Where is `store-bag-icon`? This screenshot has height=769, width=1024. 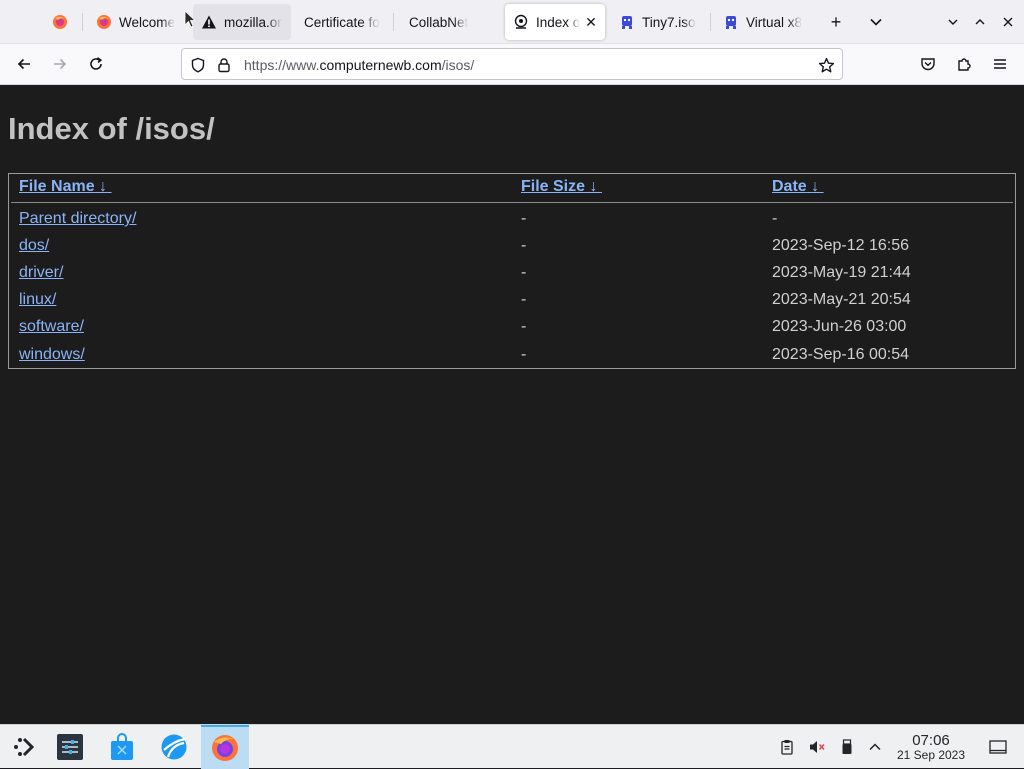
store-bag-icon is located at coordinates (122, 746).